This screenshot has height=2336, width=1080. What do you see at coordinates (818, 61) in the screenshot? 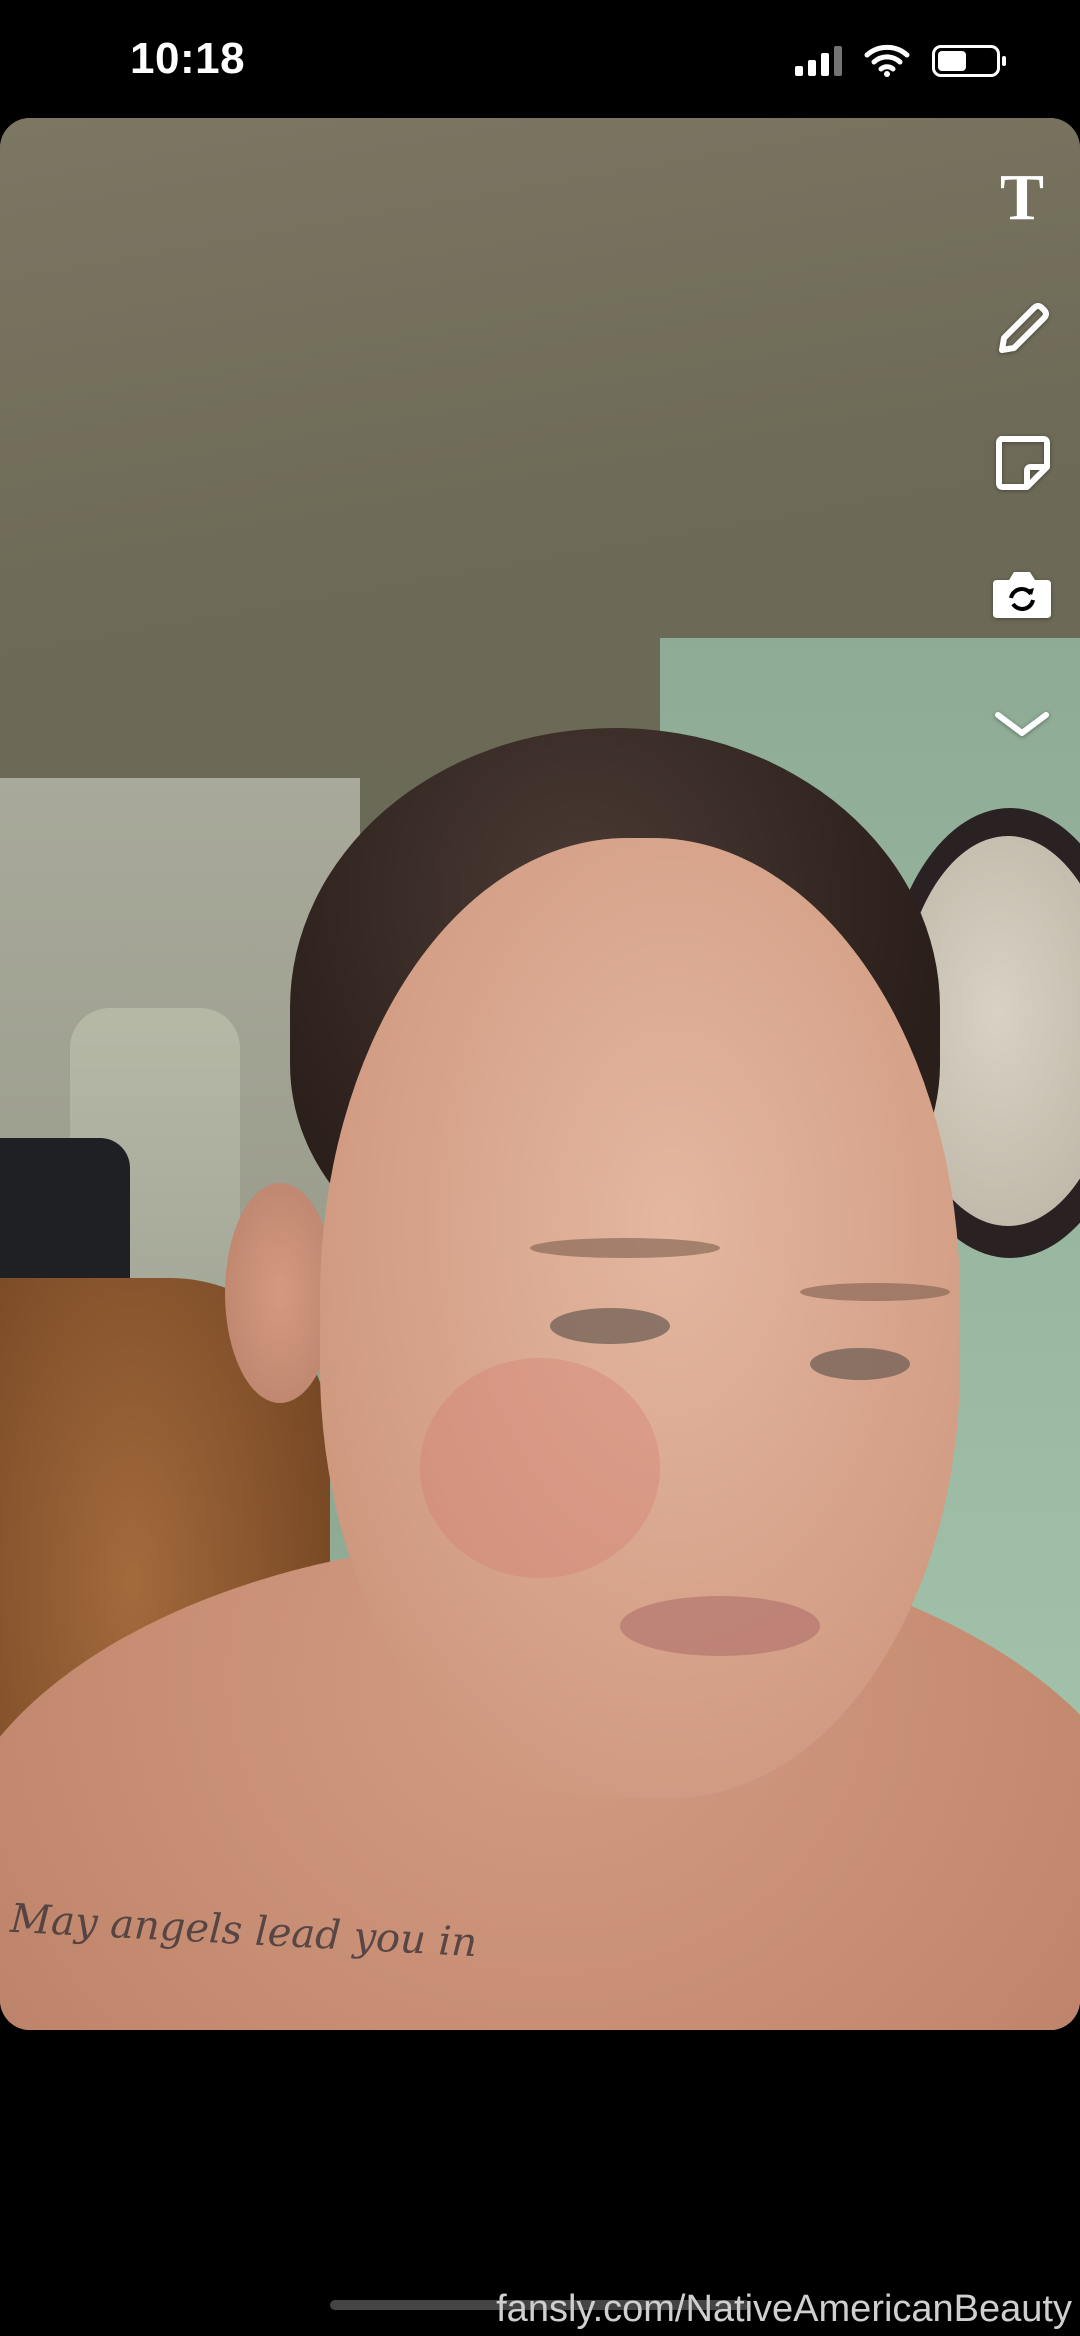
I see `cellular-signal-icon` at bounding box center [818, 61].